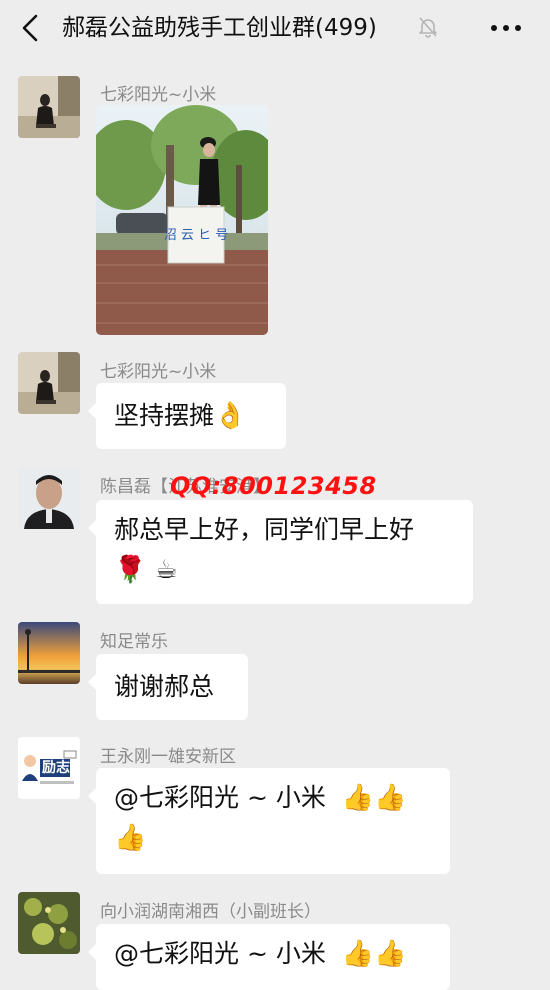 This screenshot has height=990, width=550. What do you see at coordinates (134, 642) in the screenshot?
I see `sender-name: 知足常乐` at bounding box center [134, 642].